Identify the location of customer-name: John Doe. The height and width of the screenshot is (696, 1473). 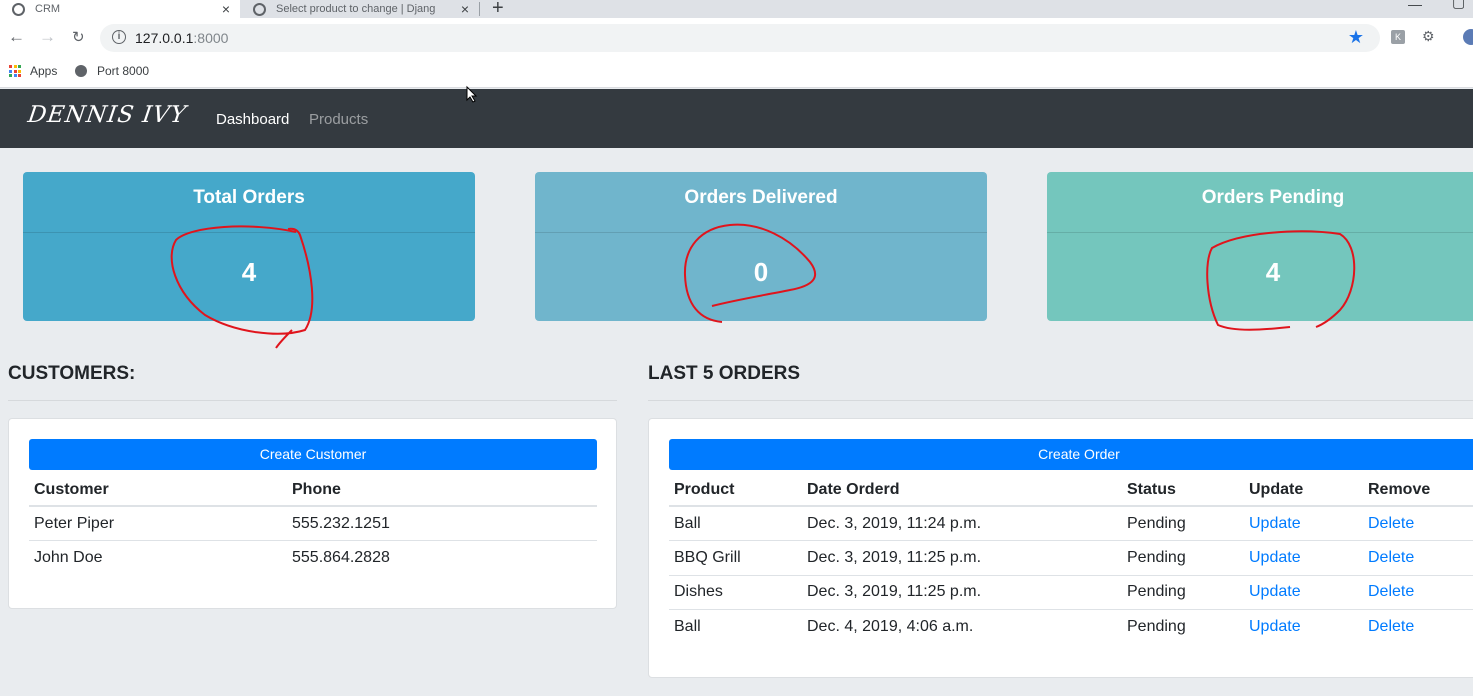
(68, 557).